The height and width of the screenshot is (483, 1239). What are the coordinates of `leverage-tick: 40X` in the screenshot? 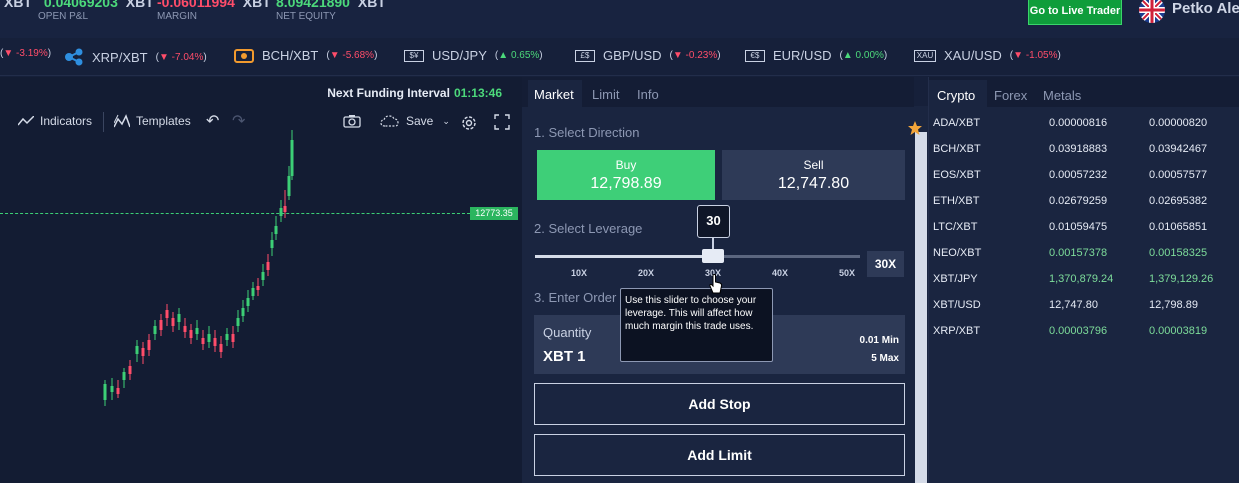 It's located at (780, 273).